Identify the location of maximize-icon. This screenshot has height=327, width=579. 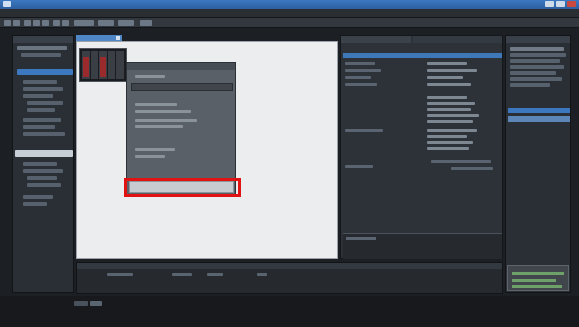
(560, 4).